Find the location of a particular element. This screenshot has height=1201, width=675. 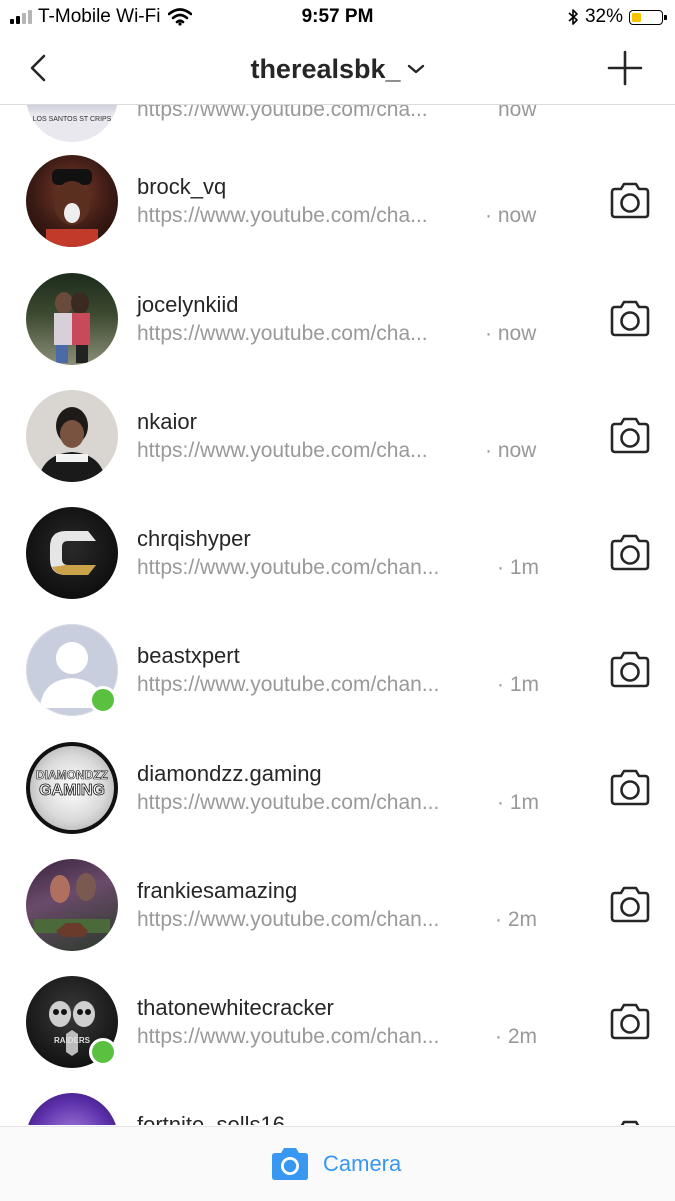

bluetooth-icon is located at coordinates (573, 17).